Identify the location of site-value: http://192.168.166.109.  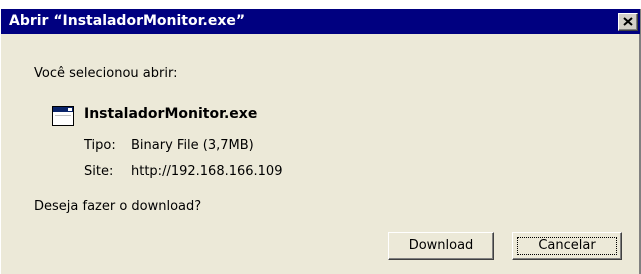
(207, 171).